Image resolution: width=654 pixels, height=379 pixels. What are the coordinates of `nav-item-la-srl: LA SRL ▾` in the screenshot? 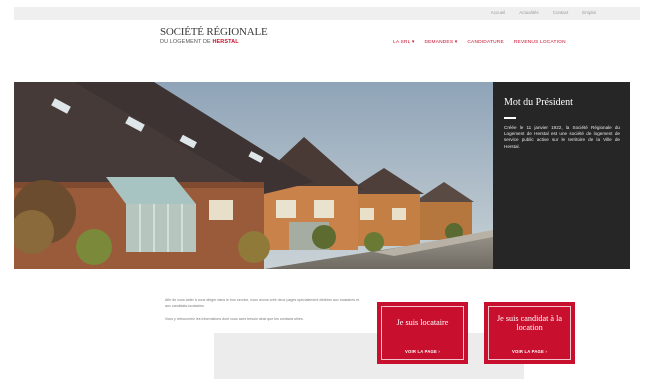 It's located at (403, 42).